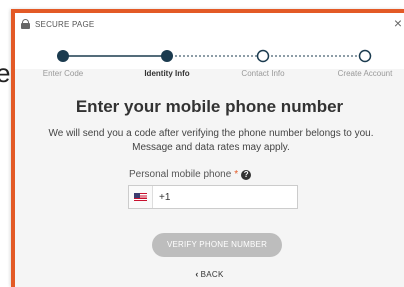 This screenshot has height=287, width=404. What do you see at coordinates (209, 24) in the screenshot?
I see `modal-header: SECURE PAGE ×` at bounding box center [209, 24].